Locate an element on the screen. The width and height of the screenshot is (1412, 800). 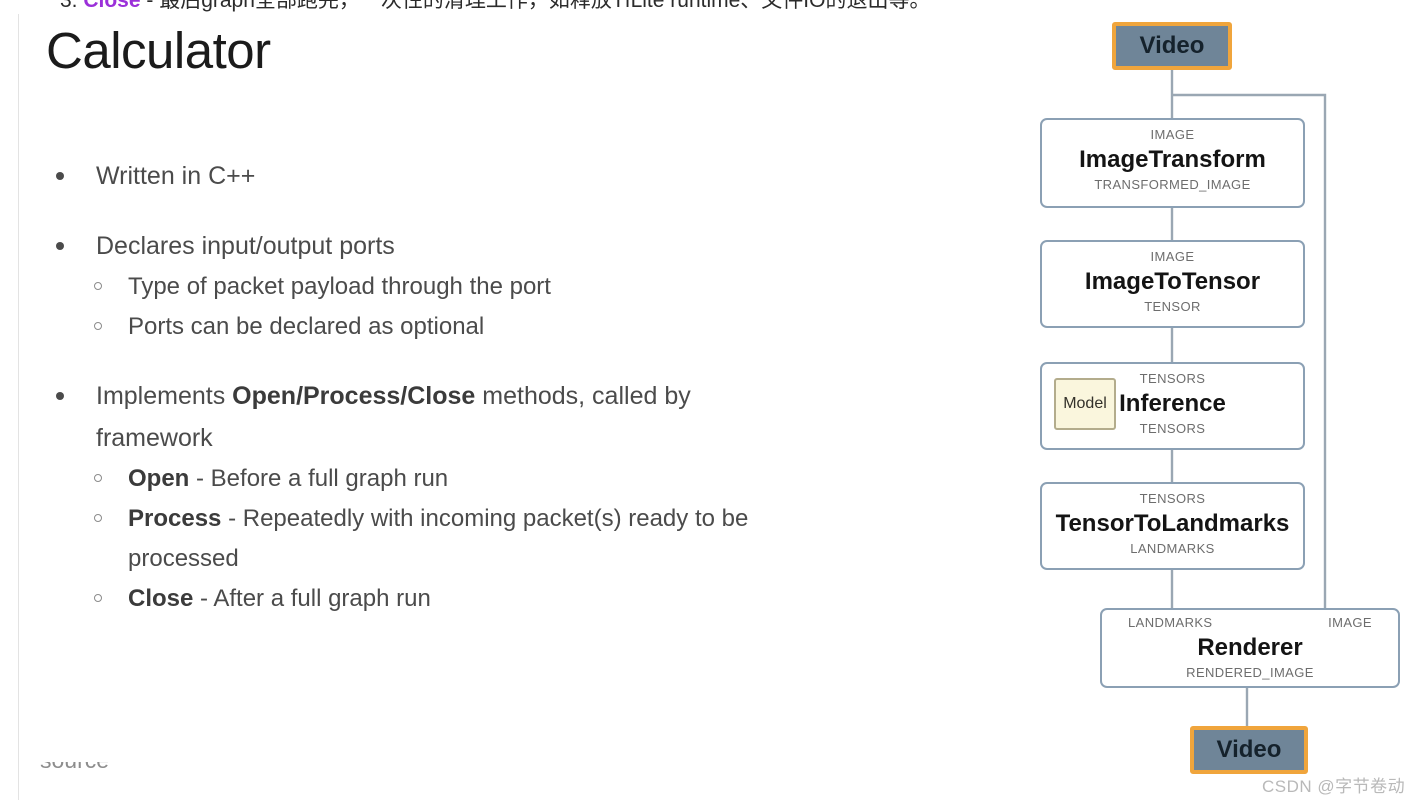
page-title: Calculator is located at coordinates (158, 50).